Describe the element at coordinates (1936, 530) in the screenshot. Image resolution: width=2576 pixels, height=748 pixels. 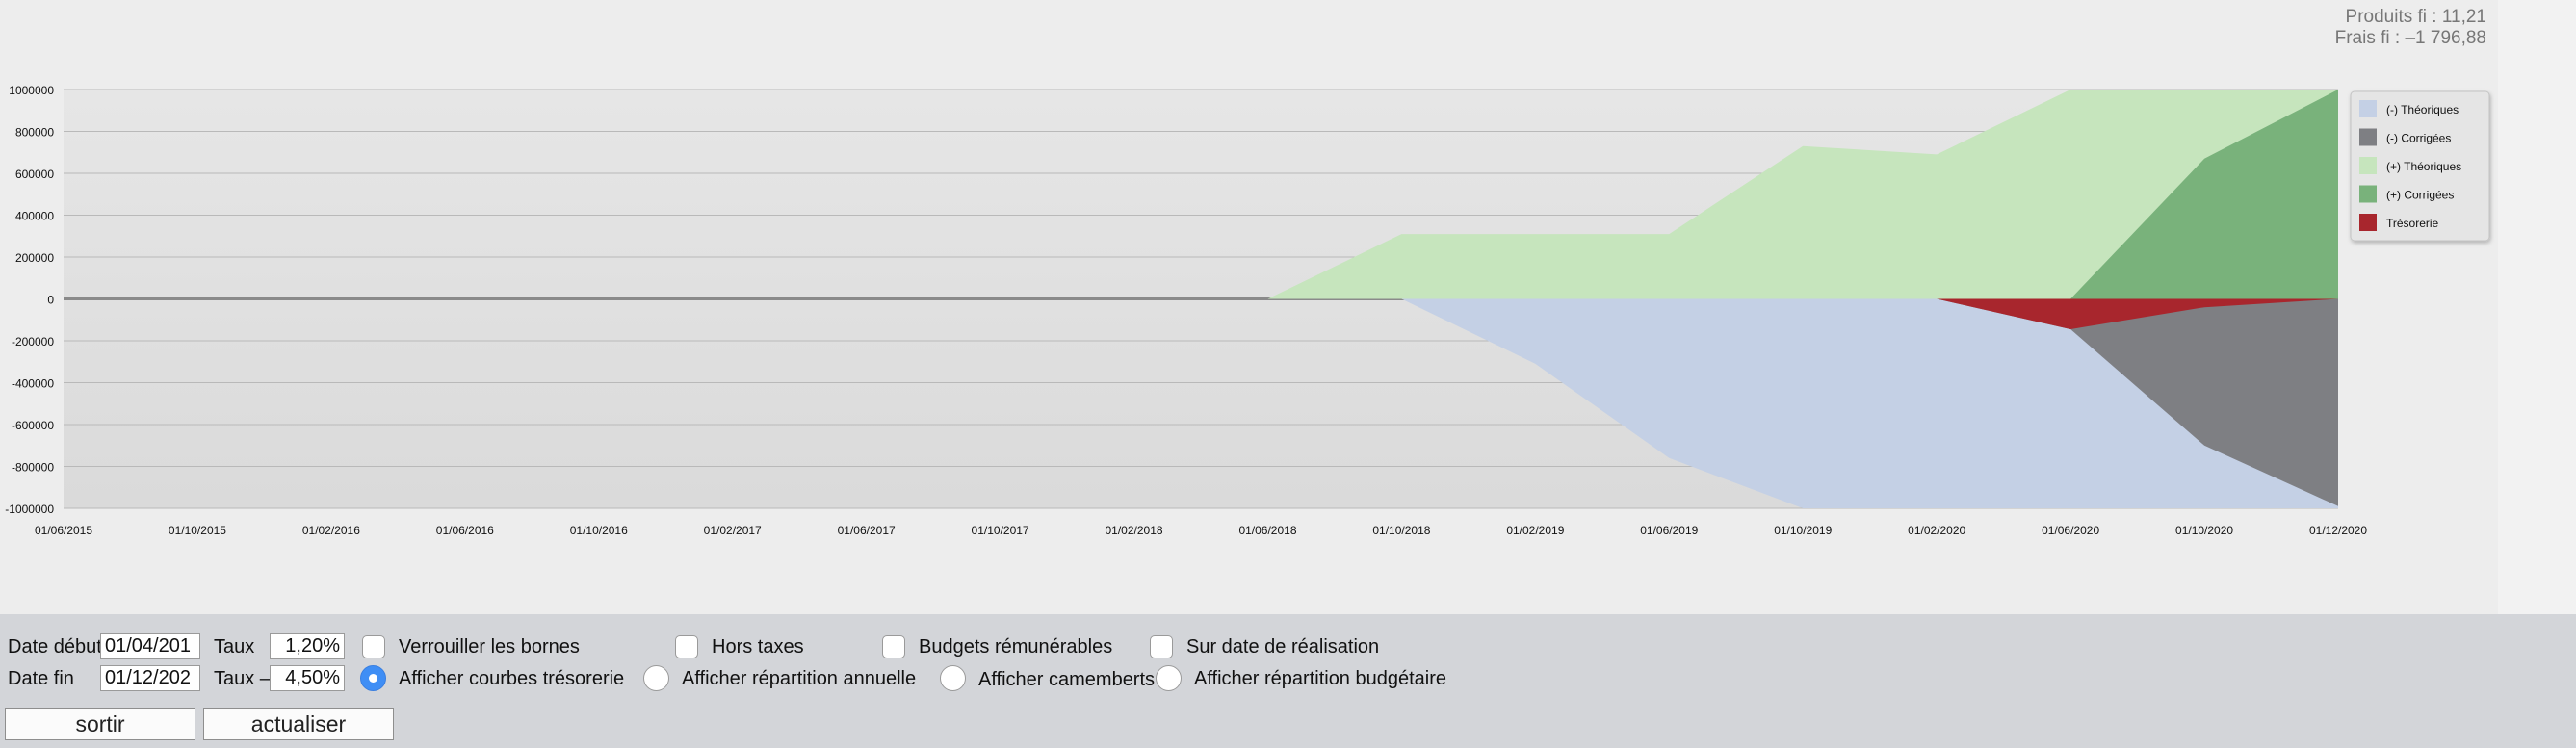
I see `x-tick-label: 01/02/2020` at that location.